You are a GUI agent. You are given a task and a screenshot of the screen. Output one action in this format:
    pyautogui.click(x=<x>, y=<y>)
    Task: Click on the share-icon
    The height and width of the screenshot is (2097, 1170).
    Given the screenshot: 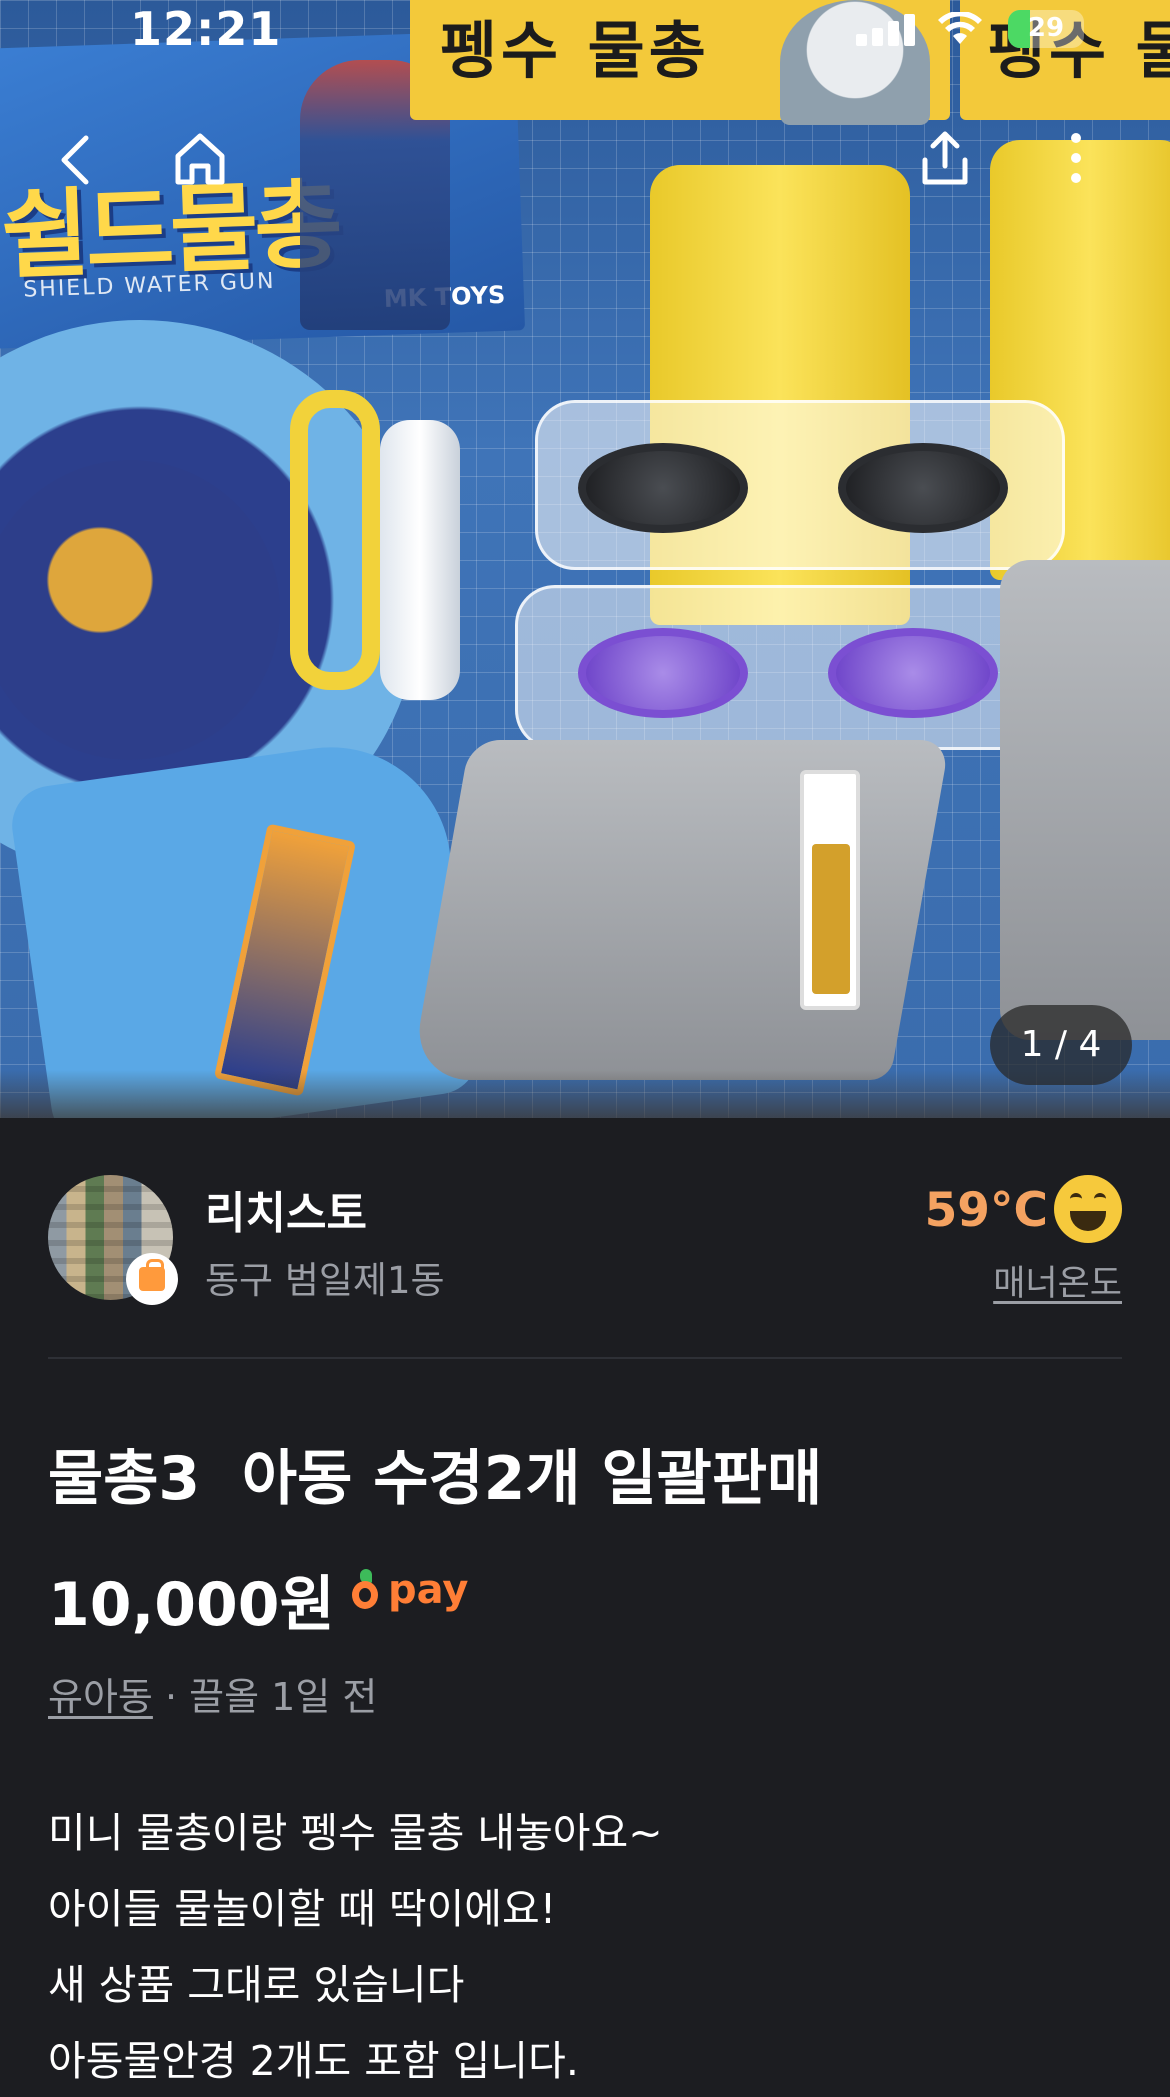 What is the action you would take?
    pyautogui.click(x=945, y=158)
    